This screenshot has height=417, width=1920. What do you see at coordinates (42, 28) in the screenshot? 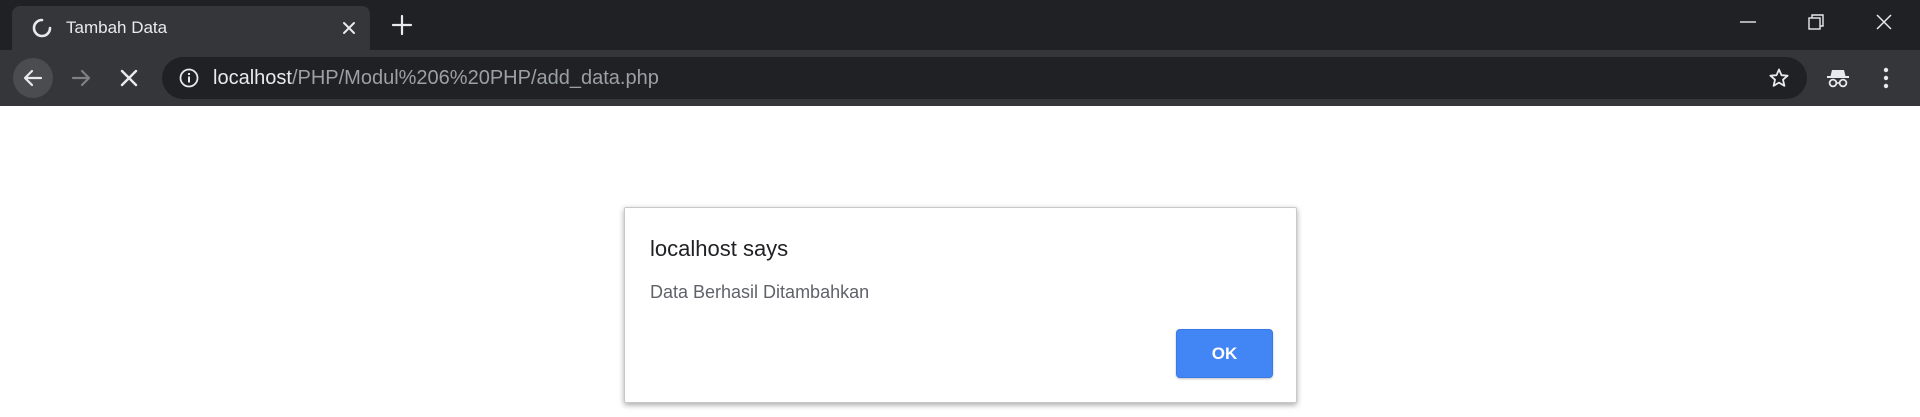
I see `loading-spinner-icon` at bounding box center [42, 28].